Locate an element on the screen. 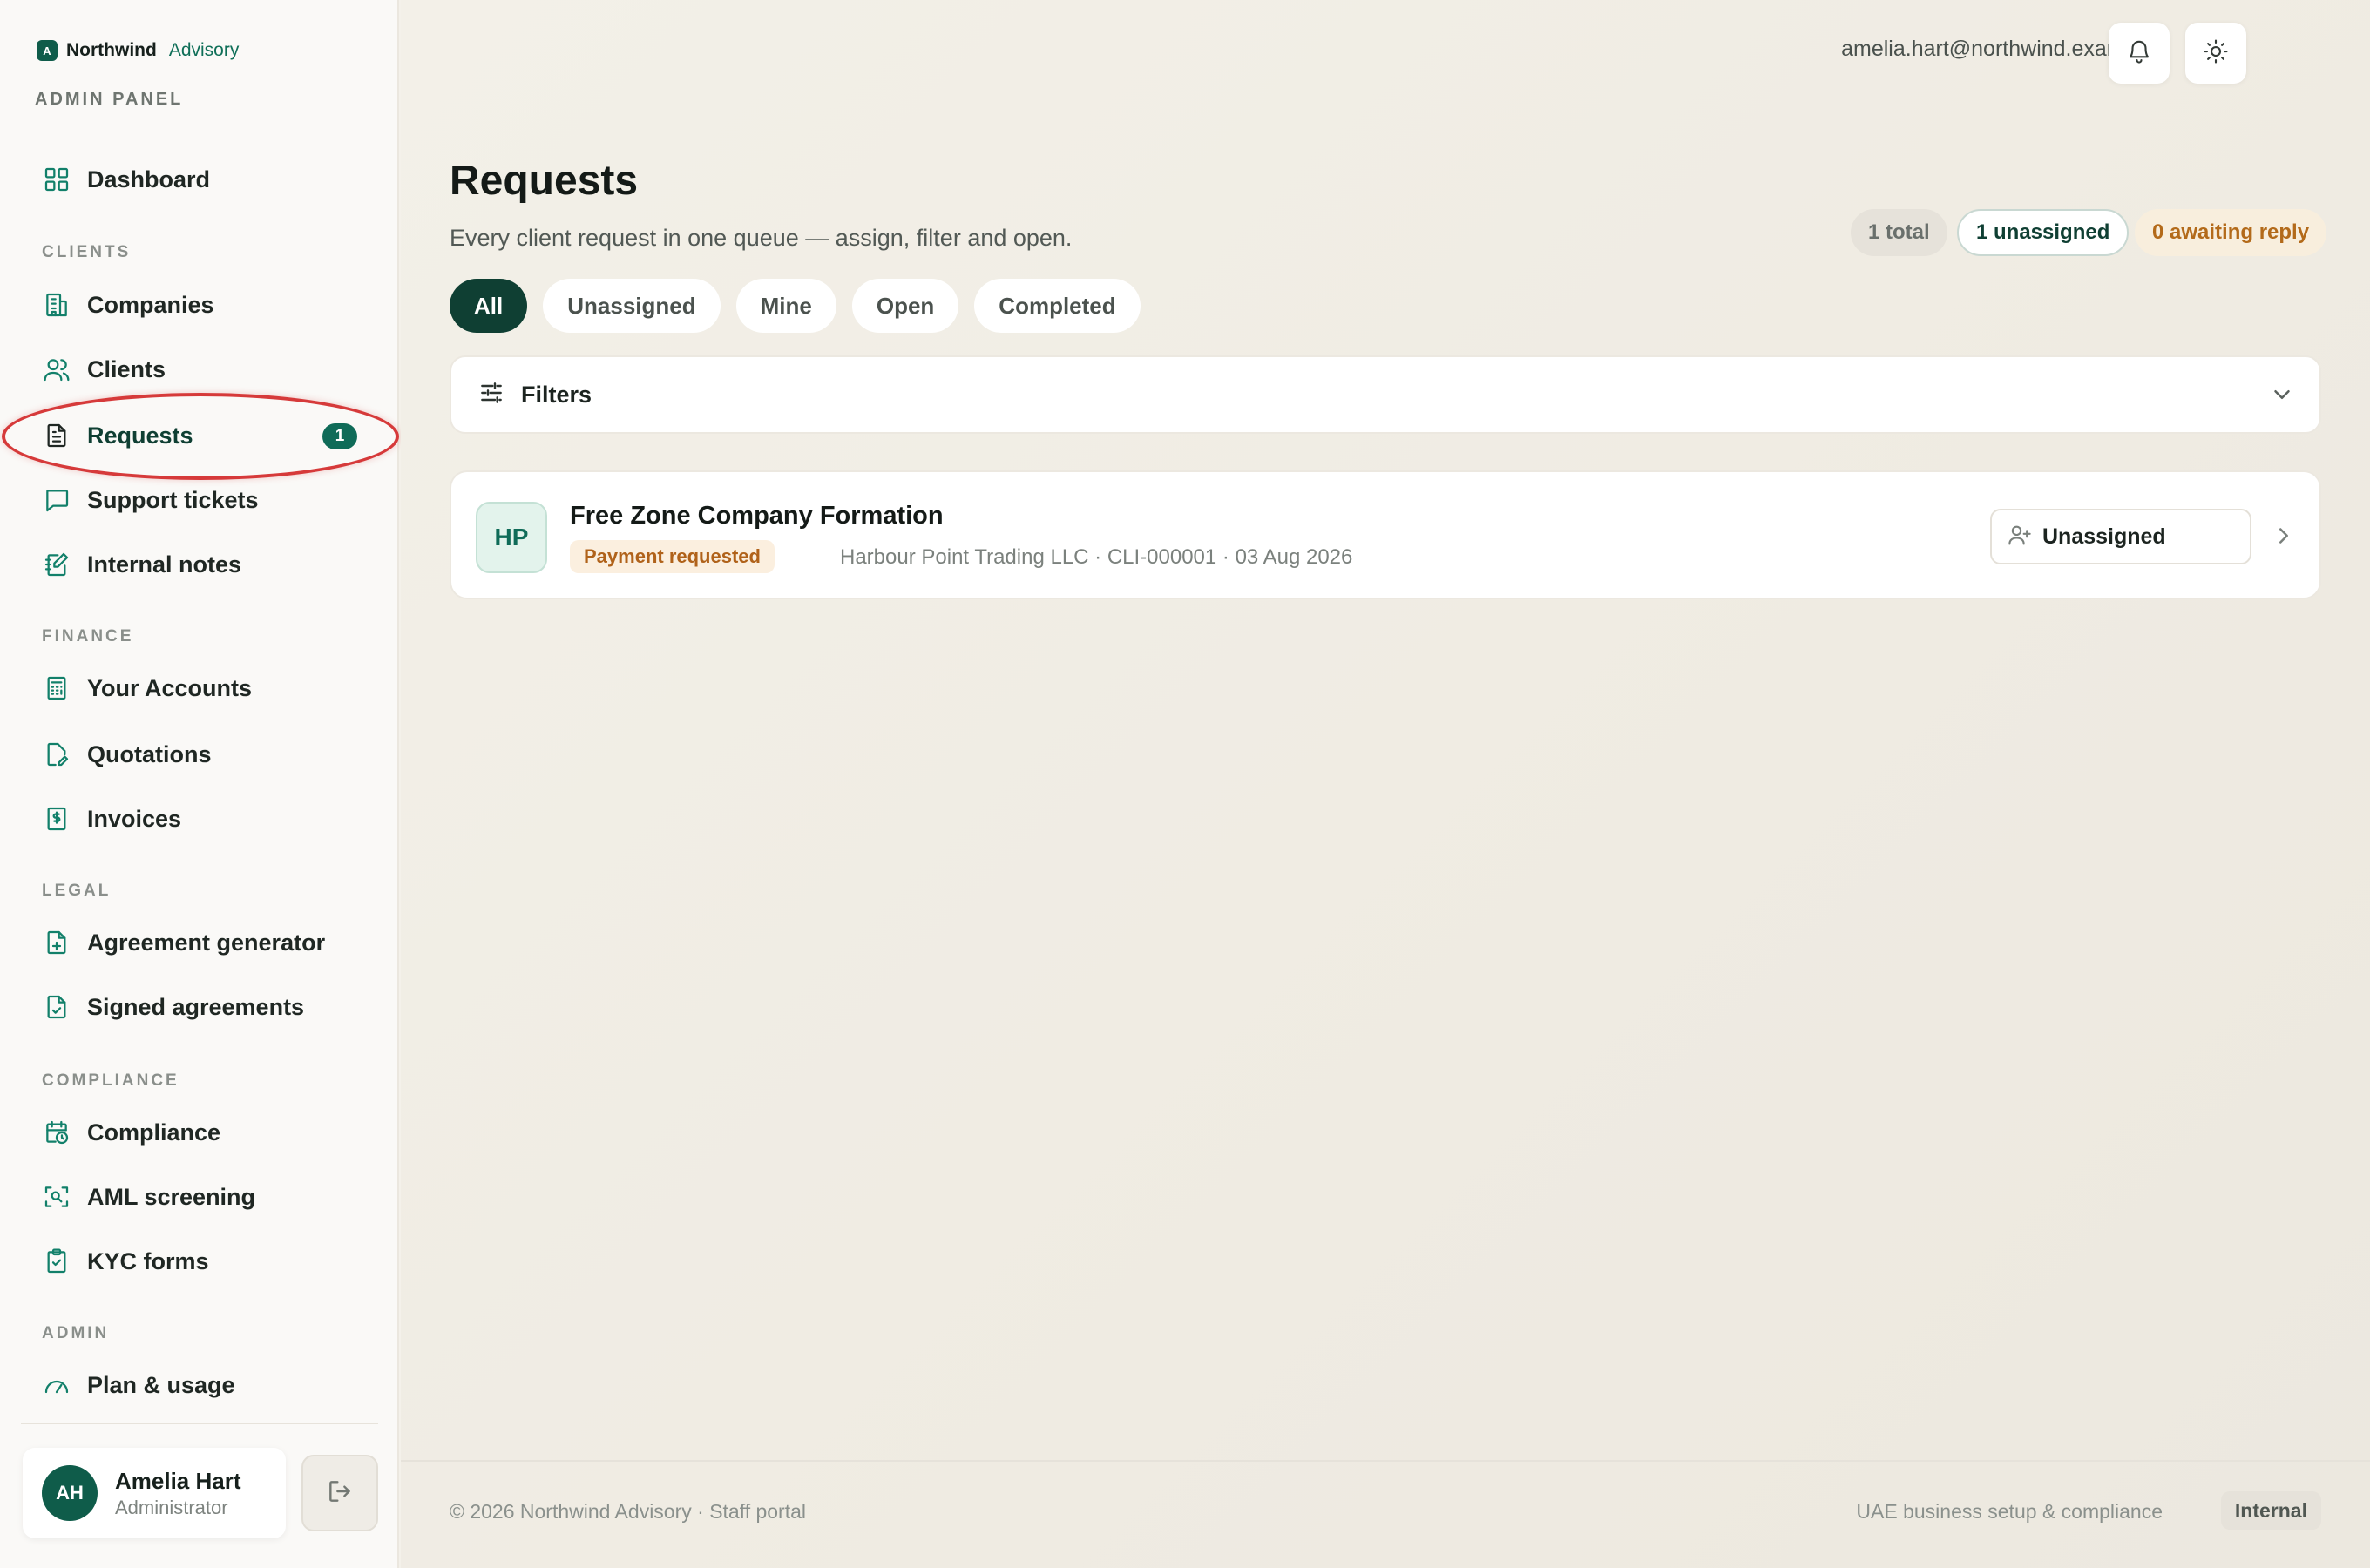 Image resolution: width=2370 pixels, height=1568 pixels. theme-toggle-button is located at coordinates (2215, 53).